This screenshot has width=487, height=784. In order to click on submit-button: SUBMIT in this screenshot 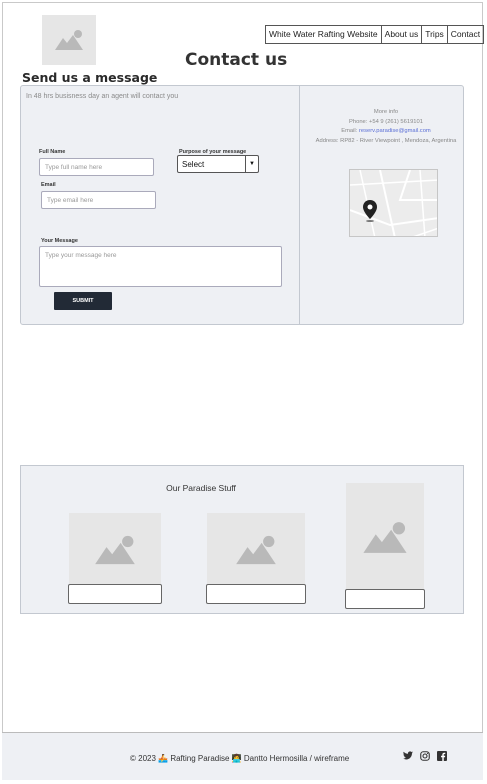, I will do `click(83, 301)`.